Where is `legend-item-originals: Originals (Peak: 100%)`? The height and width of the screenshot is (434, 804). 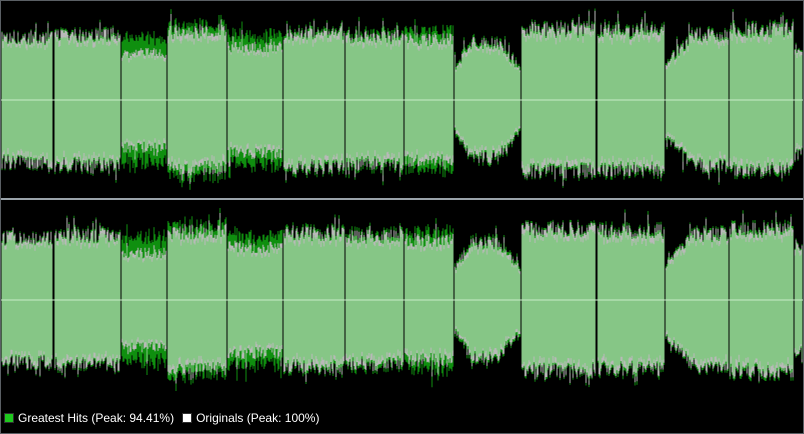
legend-item-originals: Originals (Peak: 100%) is located at coordinates (250, 418).